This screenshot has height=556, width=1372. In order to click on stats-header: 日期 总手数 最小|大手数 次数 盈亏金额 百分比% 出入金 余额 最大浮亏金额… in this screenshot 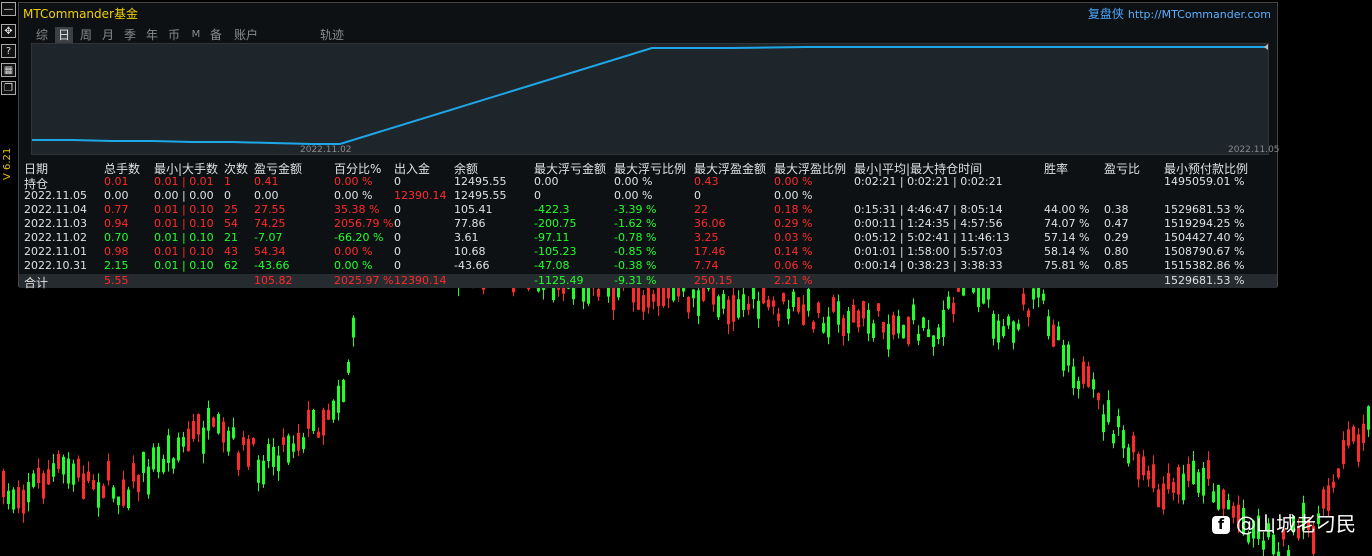, I will do `click(648, 168)`.